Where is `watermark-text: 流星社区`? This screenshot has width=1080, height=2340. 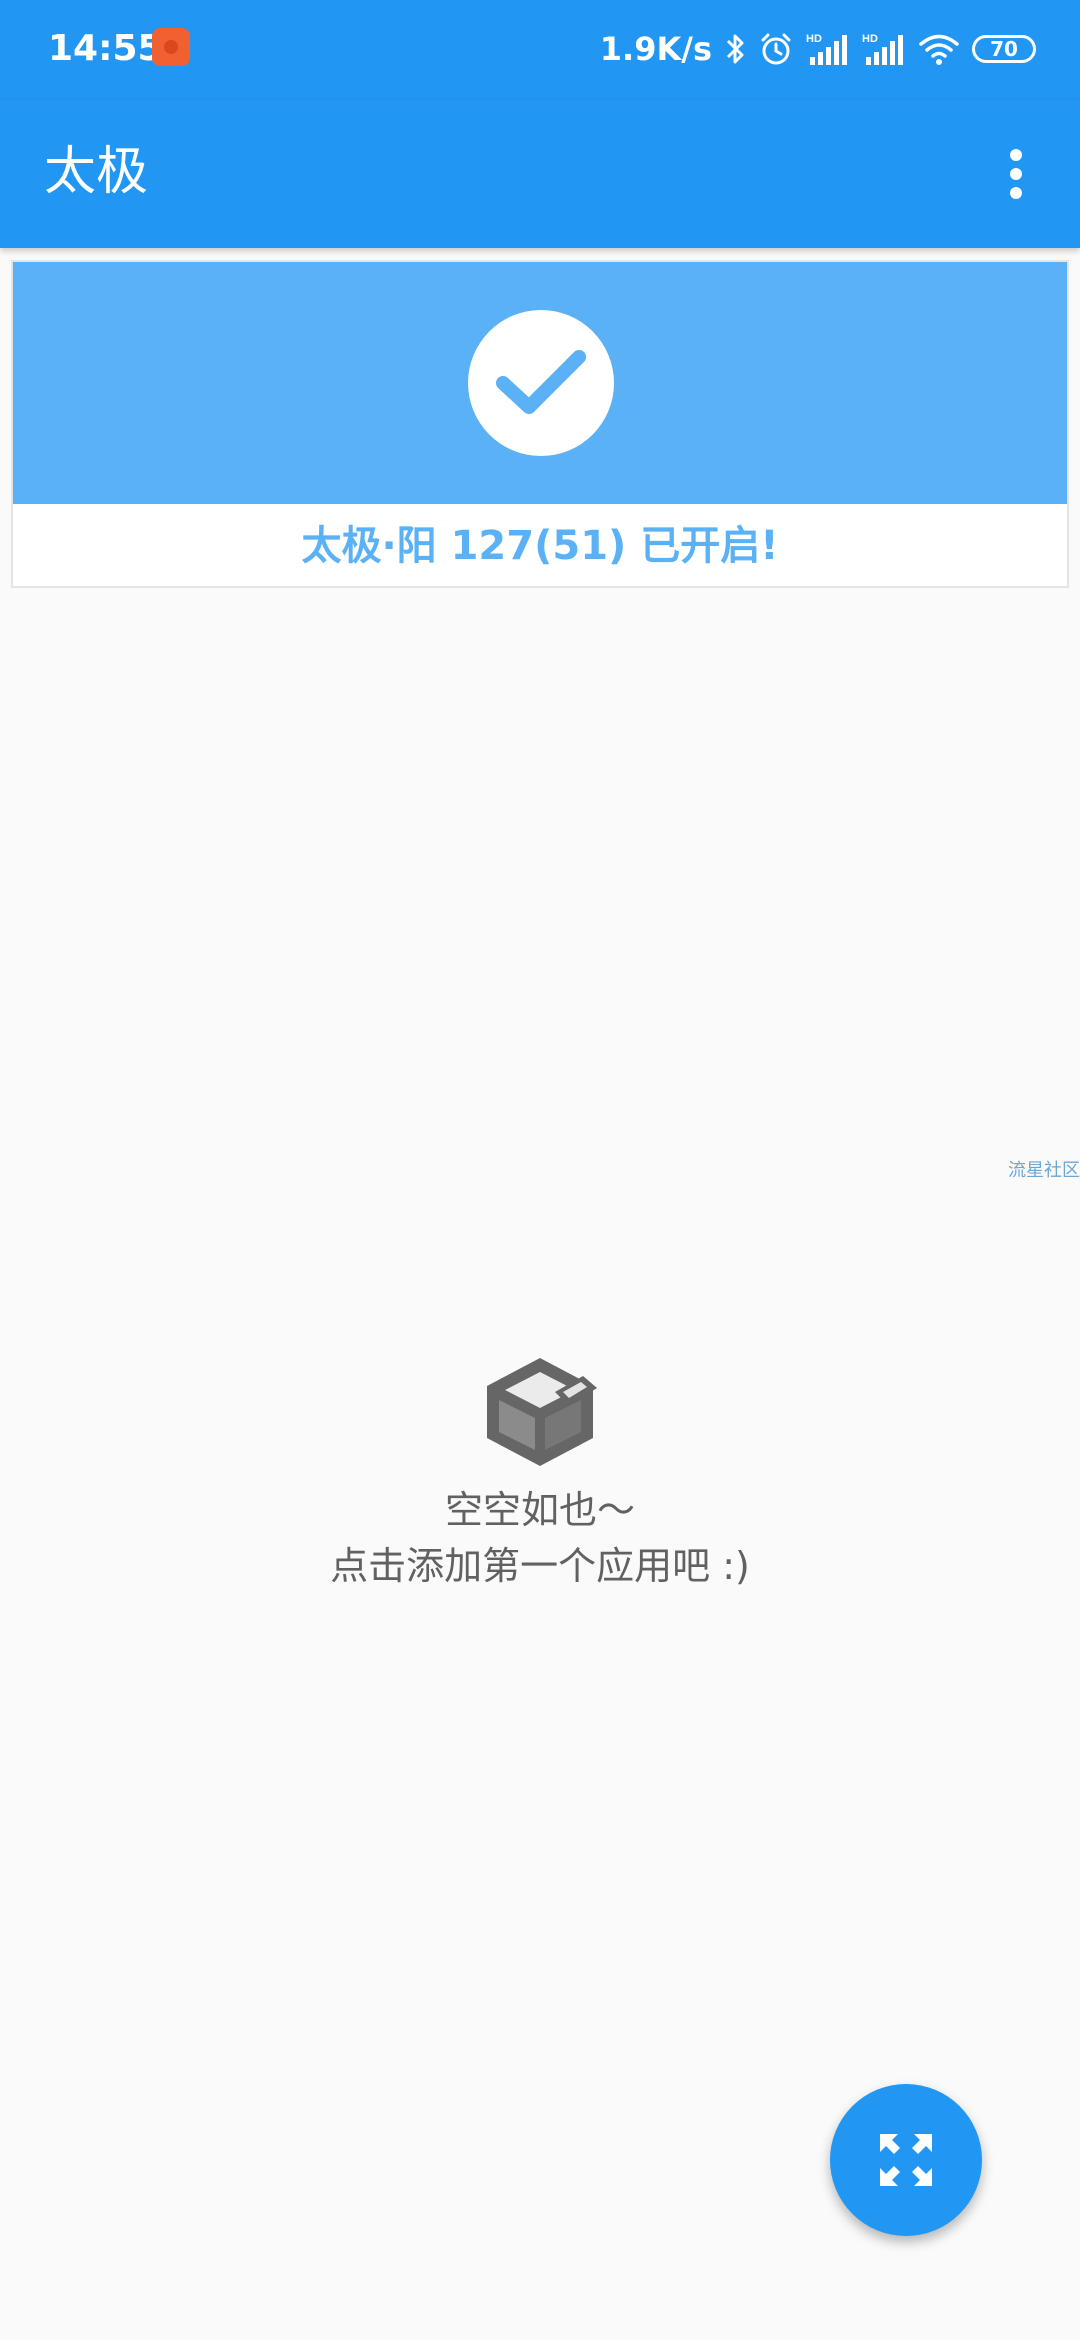
watermark-text: 流星社区 is located at coordinates (1044, 1170).